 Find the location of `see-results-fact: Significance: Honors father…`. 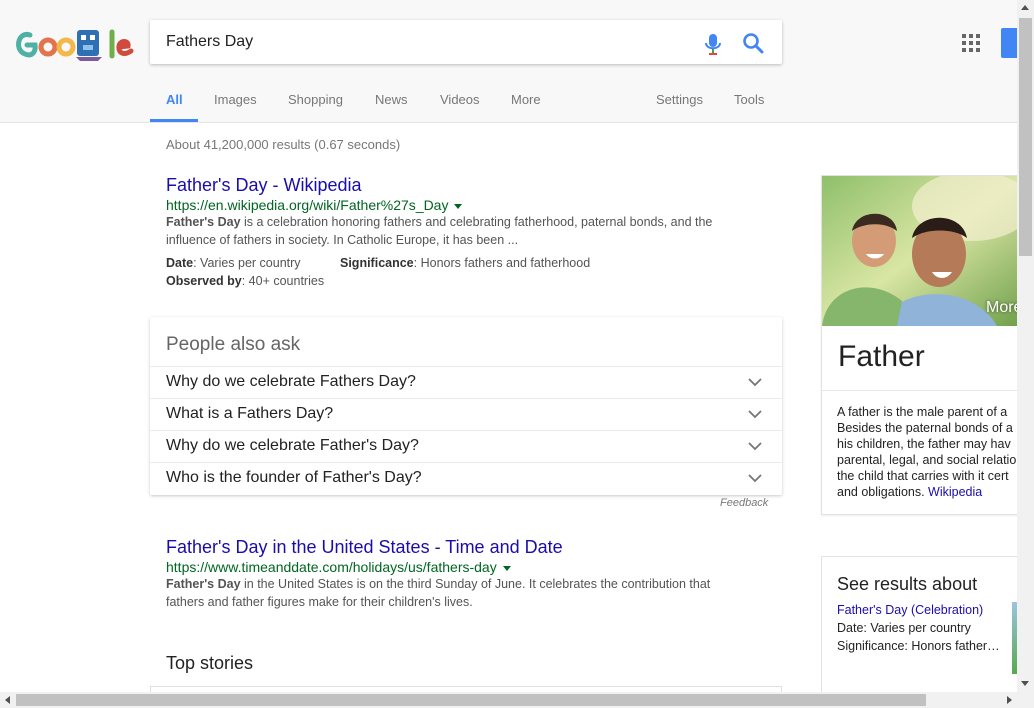

see-results-fact: Significance: Honors father… is located at coordinates (918, 646).